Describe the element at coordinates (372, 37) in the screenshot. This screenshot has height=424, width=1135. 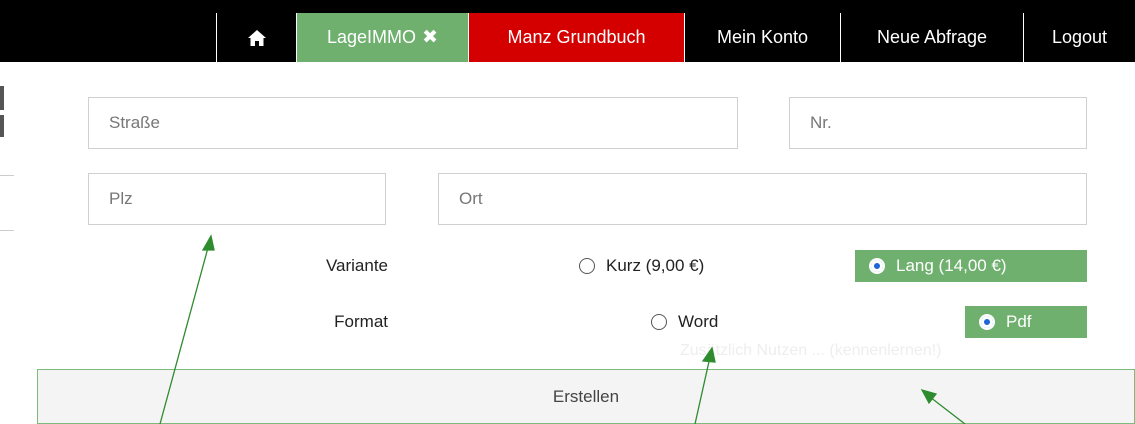
I see `nav-tab-lageimmo-label: LageIMMO` at that location.